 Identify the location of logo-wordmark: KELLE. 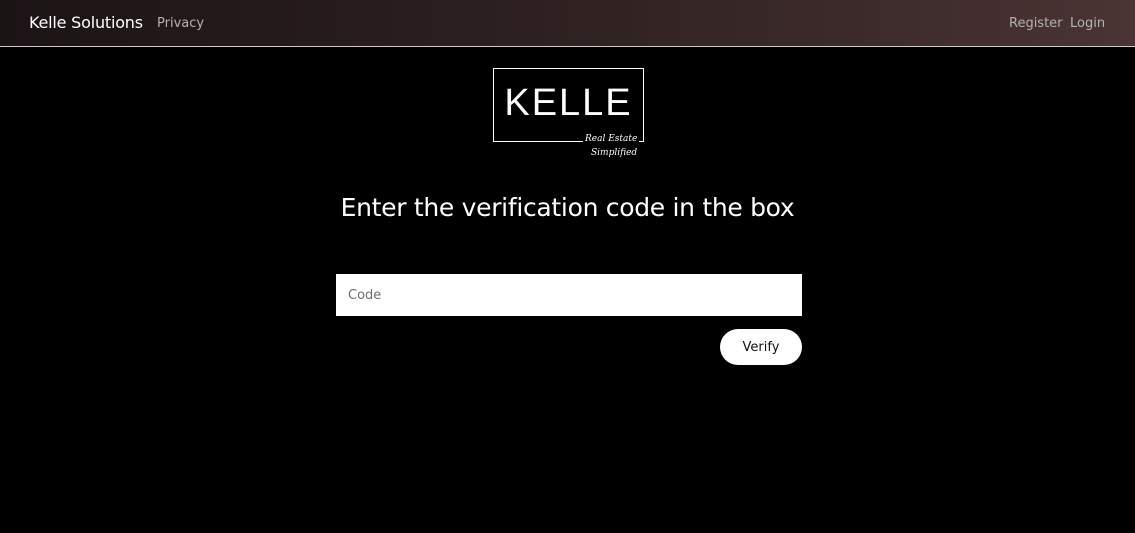
(568, 103).